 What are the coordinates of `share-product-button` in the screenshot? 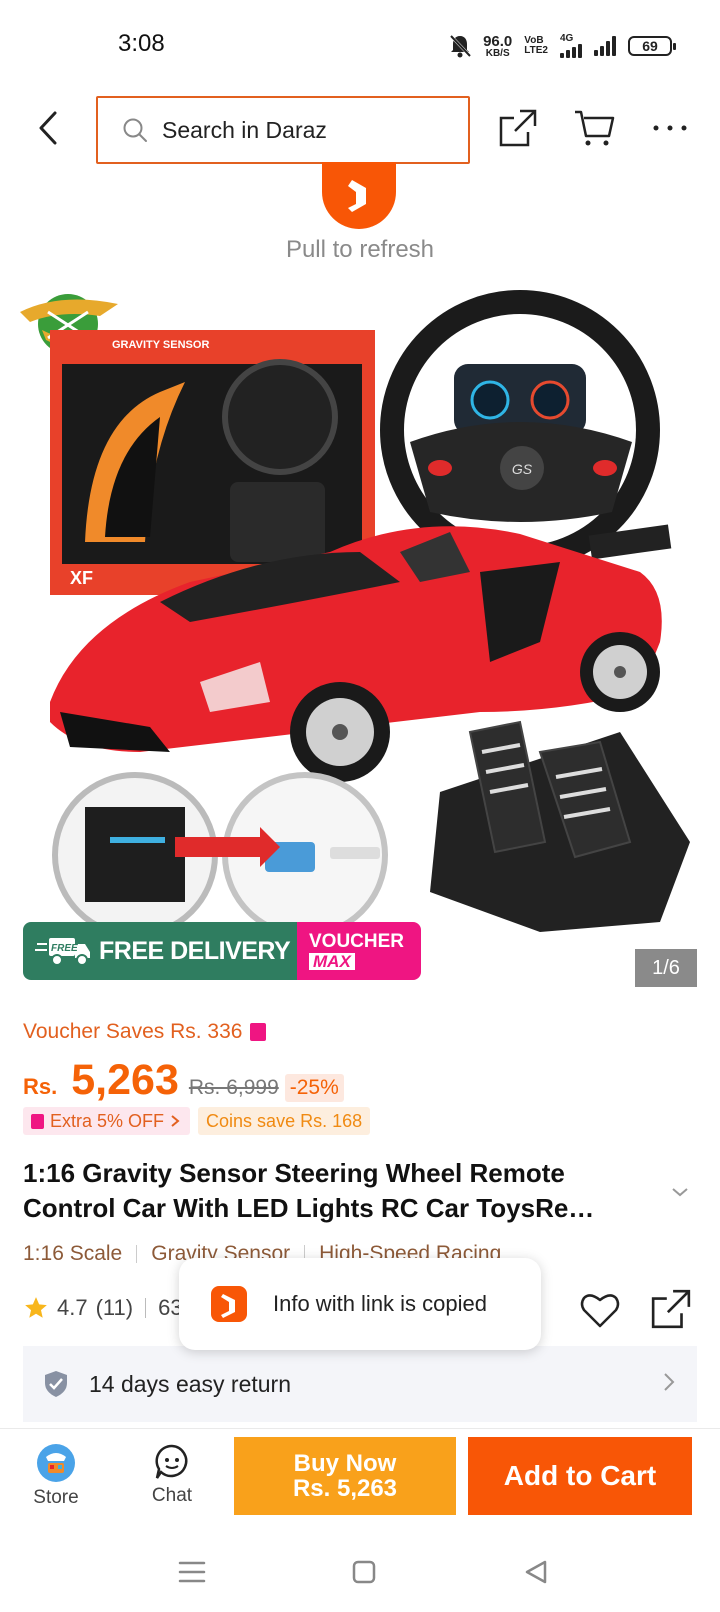 It's located at (672, 1310).